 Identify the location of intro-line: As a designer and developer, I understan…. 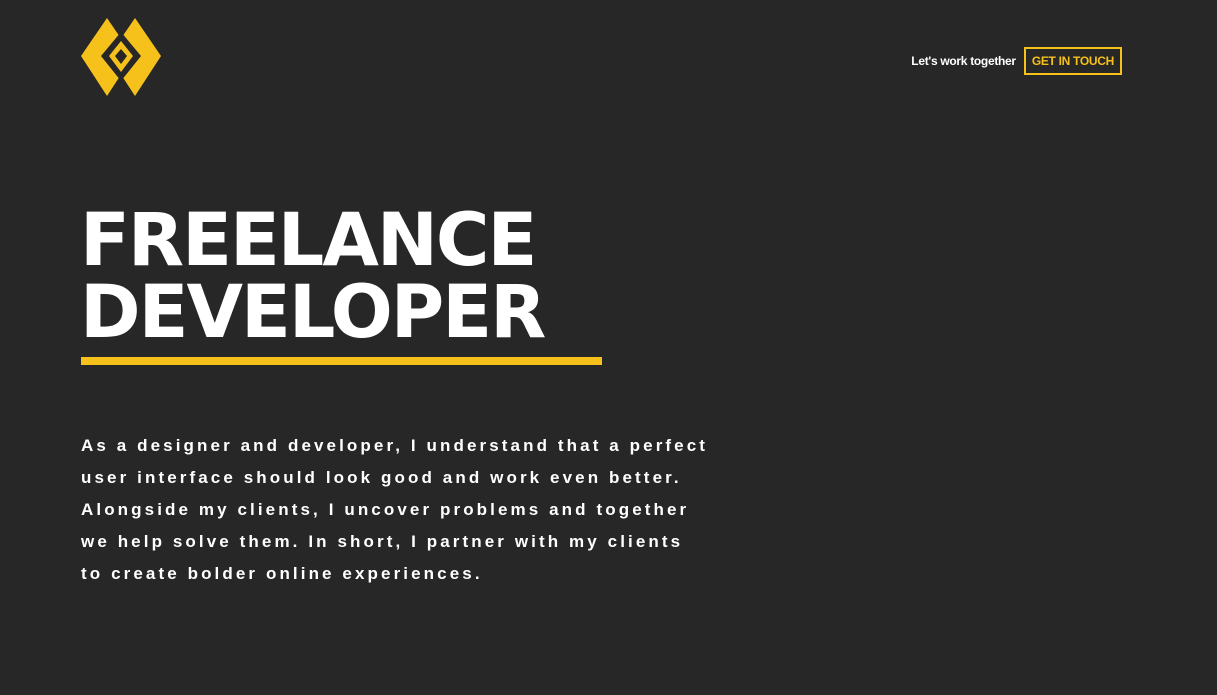
(395, 445).